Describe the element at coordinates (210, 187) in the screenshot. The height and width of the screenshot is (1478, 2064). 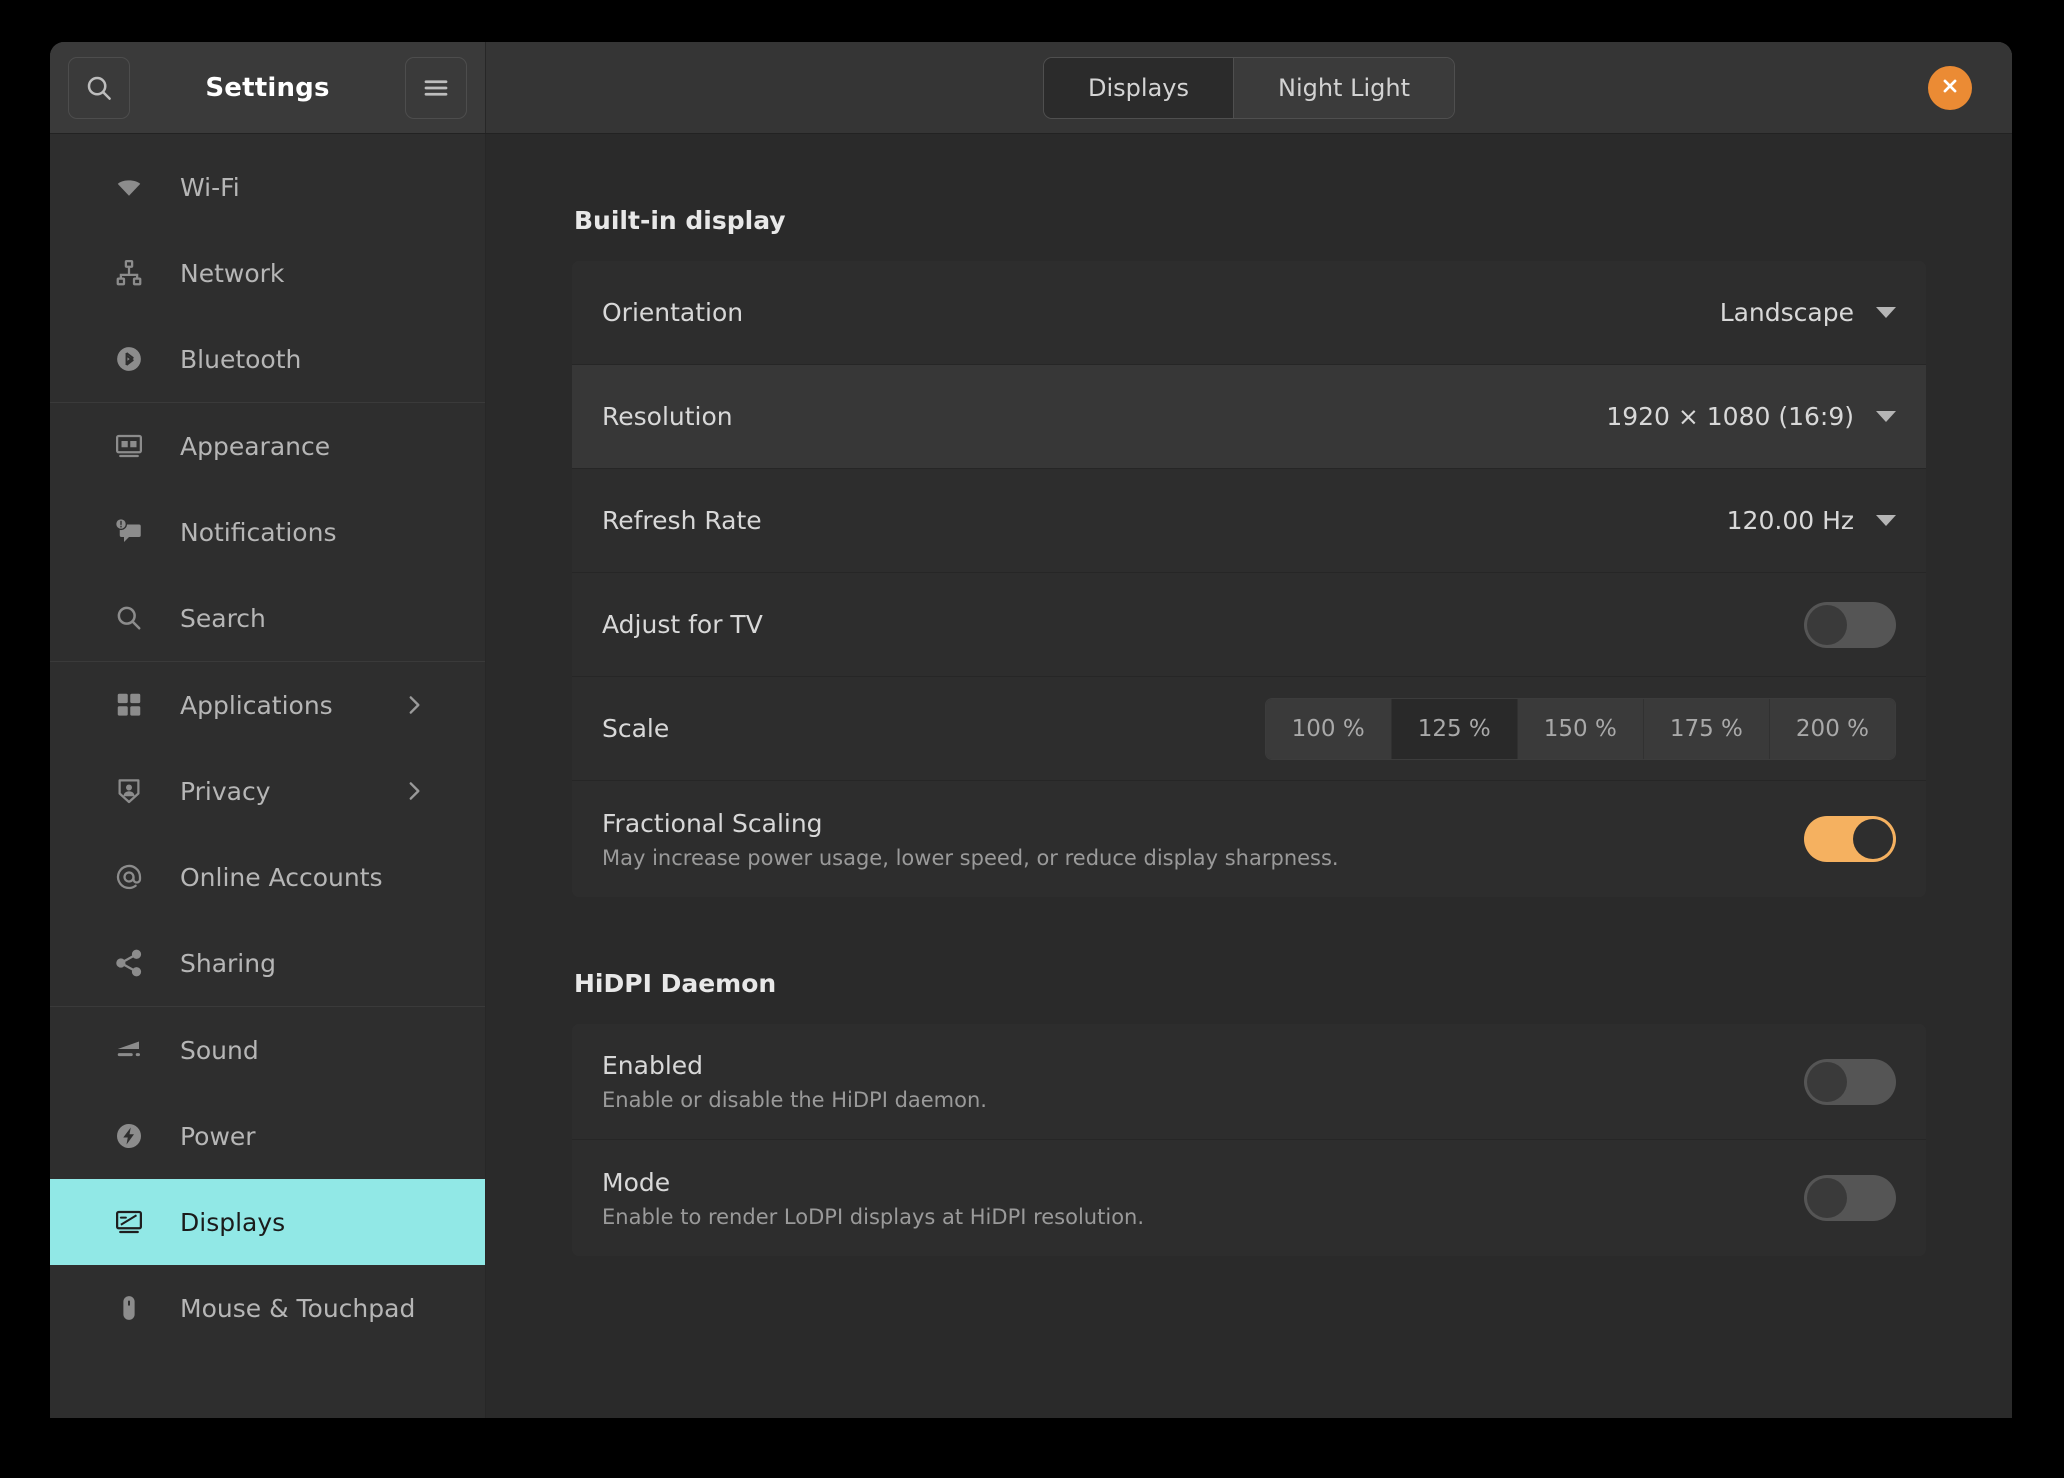
I see `sidebar-item-label: Wi-Fi` at that location.